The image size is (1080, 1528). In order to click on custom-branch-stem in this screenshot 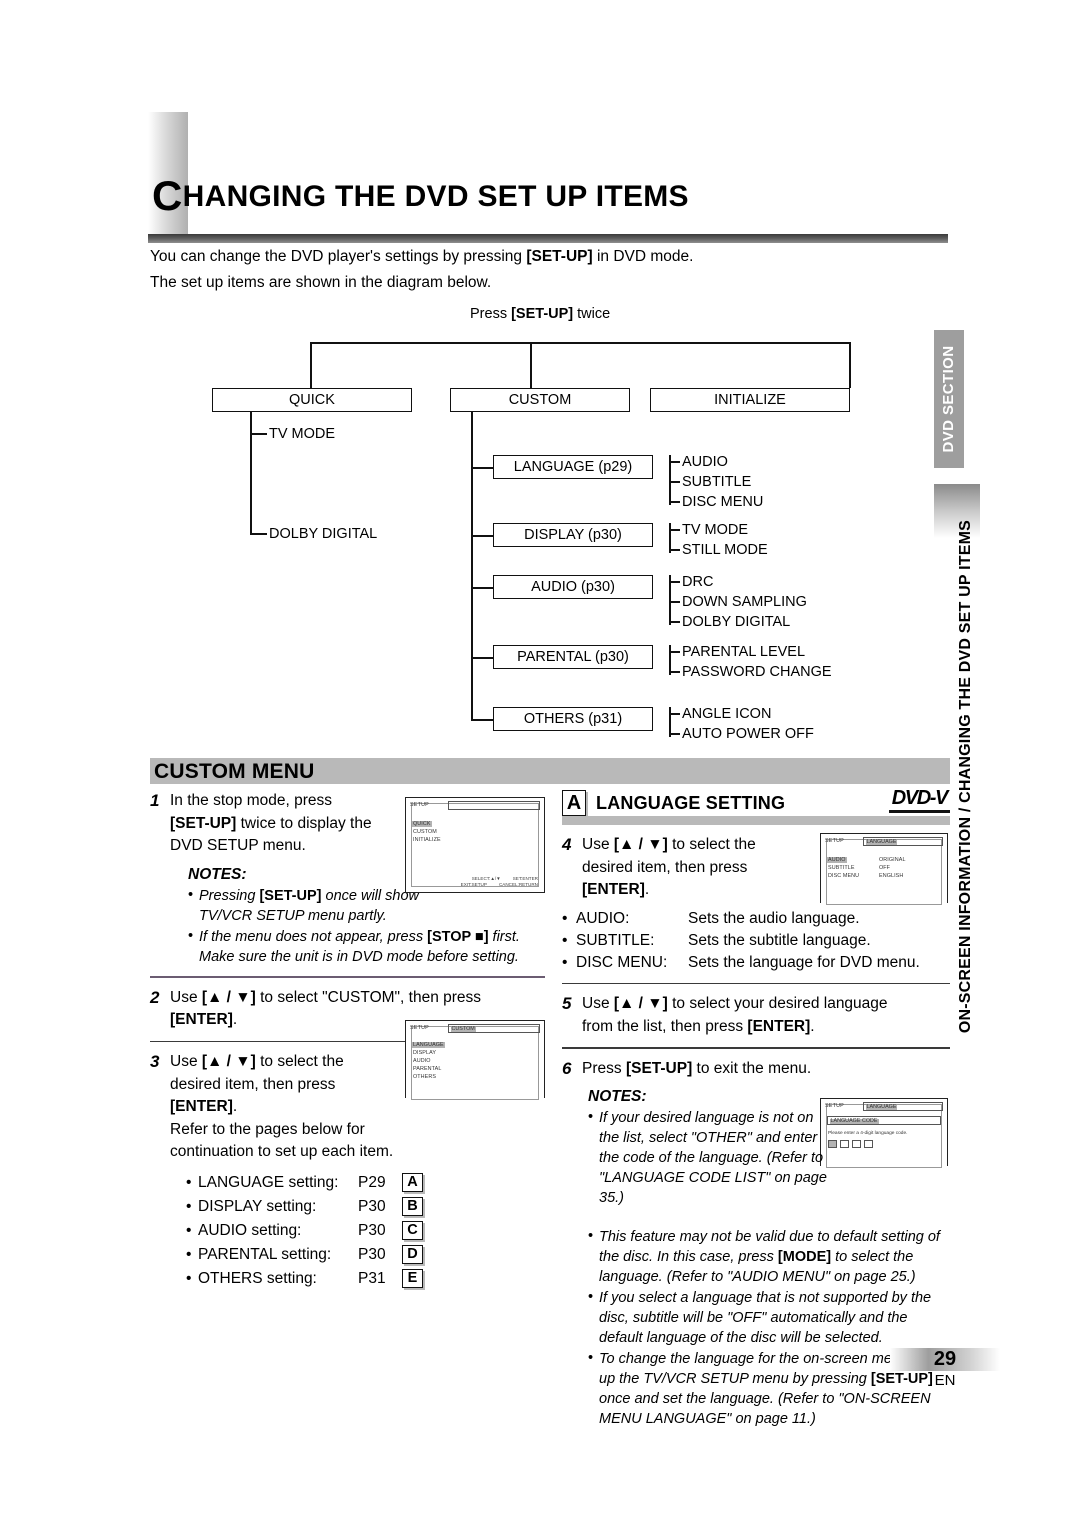, I will do `click(472, 566)`.